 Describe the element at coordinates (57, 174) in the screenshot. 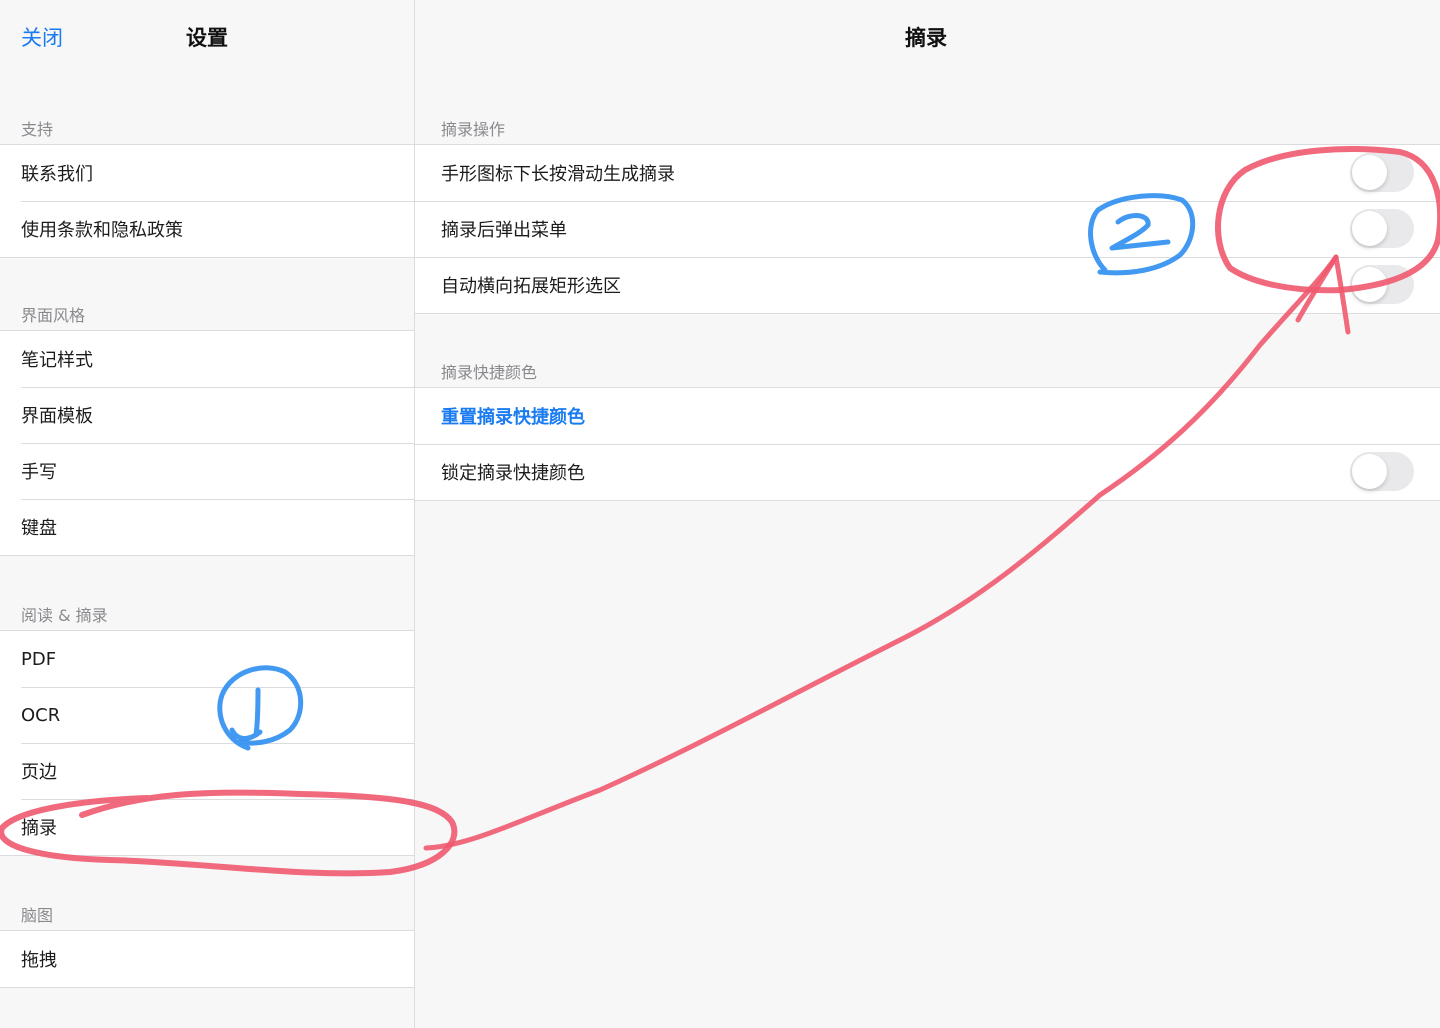

I see `sidebar-item-label: 联系我们` at that location.